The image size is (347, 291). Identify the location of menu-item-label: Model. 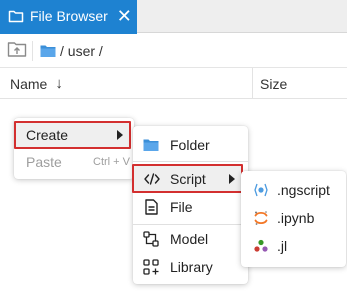
(189, 239).